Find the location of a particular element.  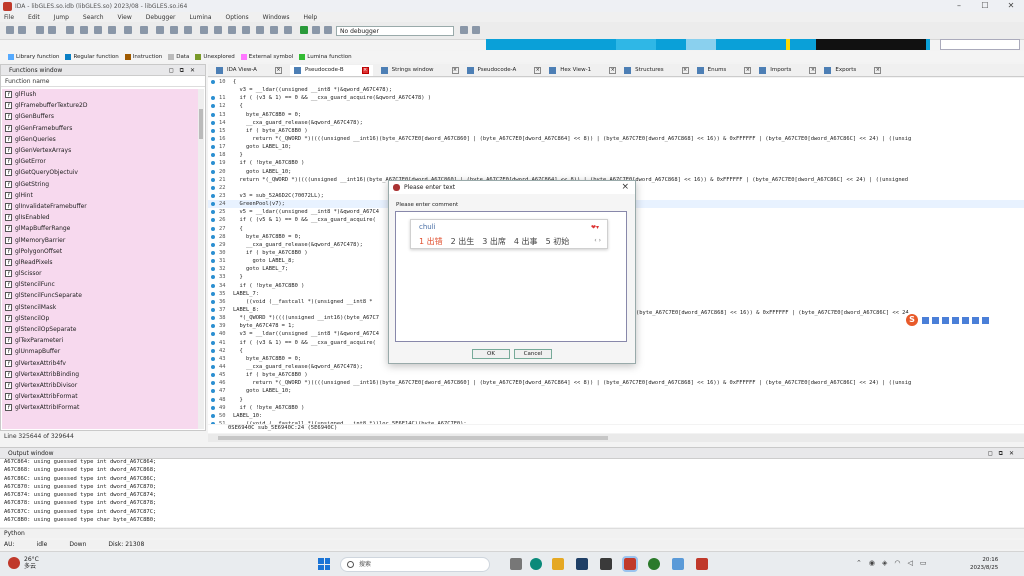

code-line: 13 byte_A67C8B0 = 0; is located at coordinates (616, 115).